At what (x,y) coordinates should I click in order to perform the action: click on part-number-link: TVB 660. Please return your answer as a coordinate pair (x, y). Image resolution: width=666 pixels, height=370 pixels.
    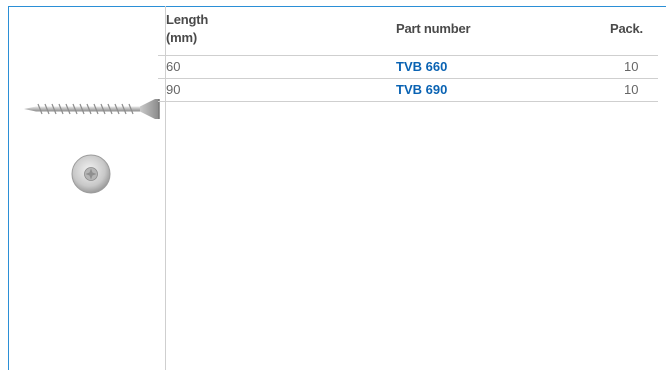
    Looking at the image, I should click on (421, 66).